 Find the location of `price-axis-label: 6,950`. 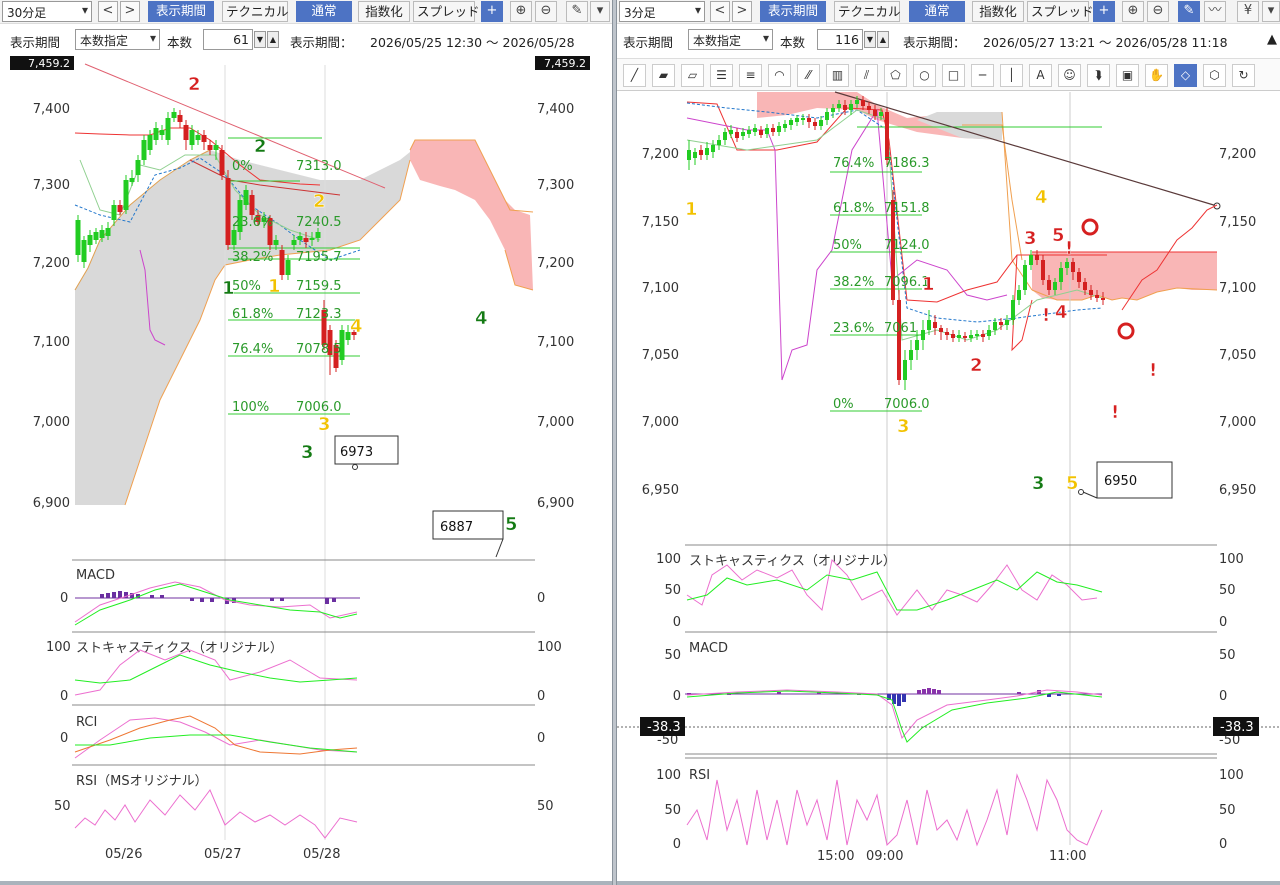

price-axis-label: 6,950 is located at coordinates (1237, 490).